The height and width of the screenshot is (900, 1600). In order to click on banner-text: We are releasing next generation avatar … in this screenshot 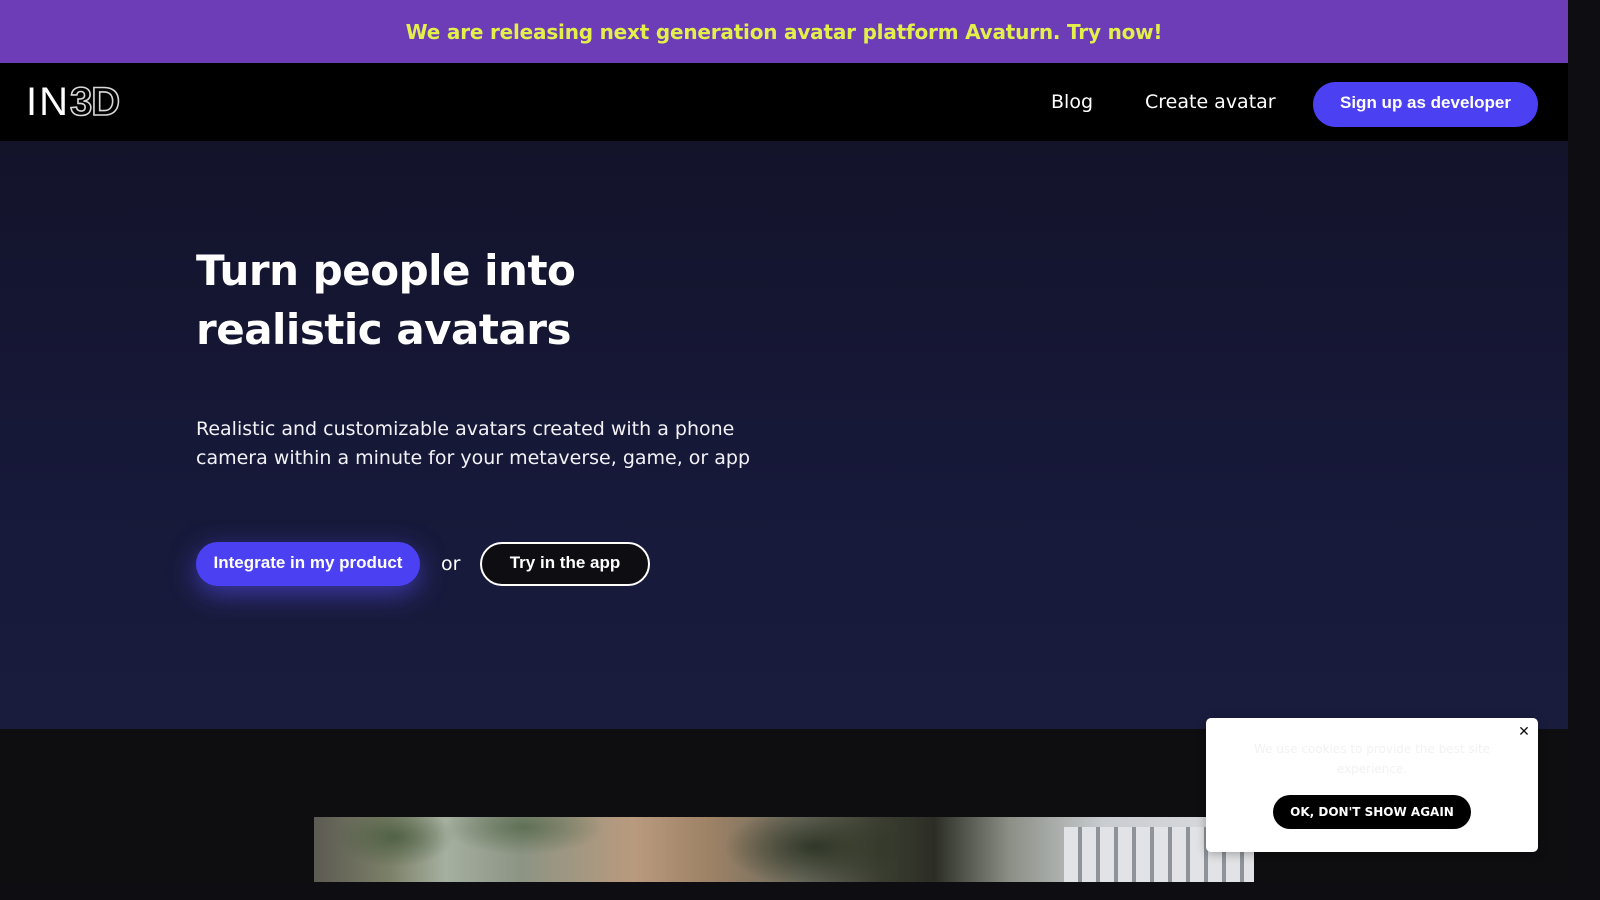, I will do `click(784, 32)`.